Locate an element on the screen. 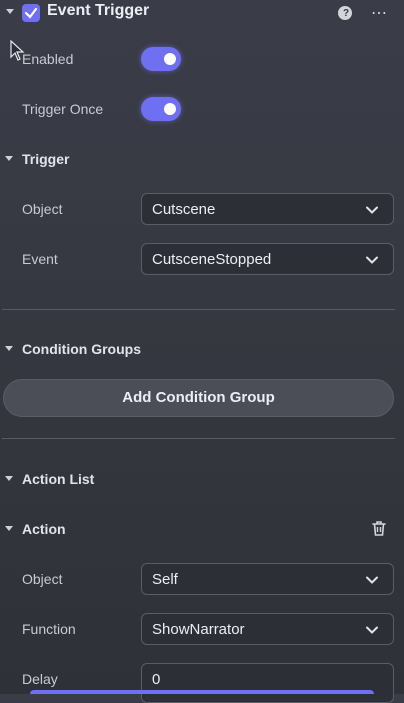  action-delay-label: Delay is located at coordinates (40, 679).